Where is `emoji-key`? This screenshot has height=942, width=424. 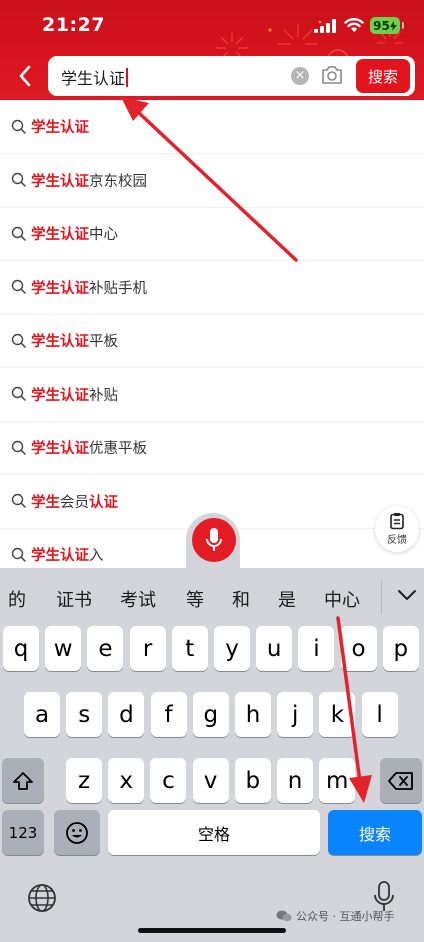
emoji-key is located at coordinates (77, 832).